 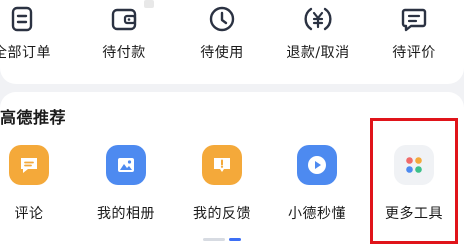 I want to click on play-icon, so click(x=317, y=165).